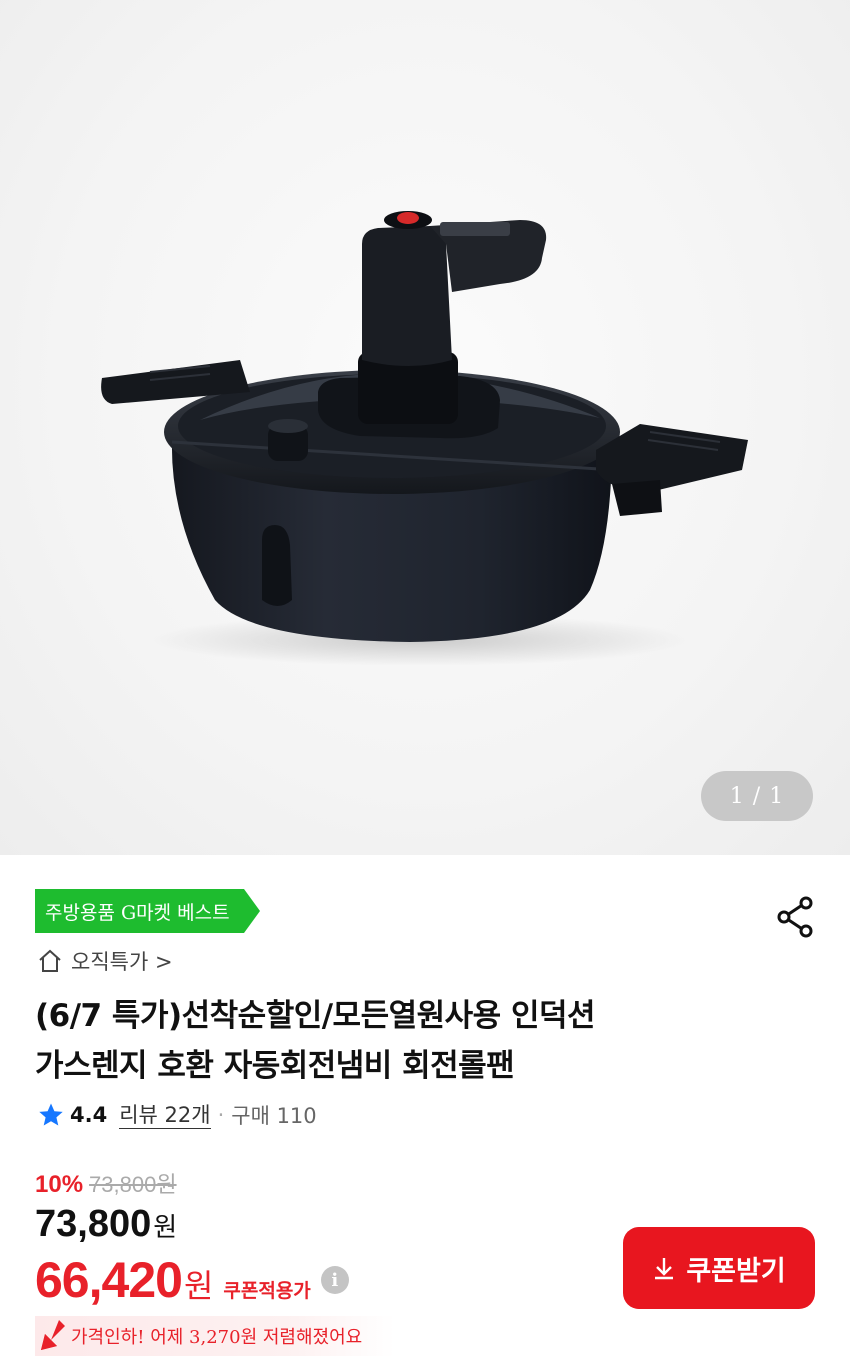  I want to click on price-drop-notice: 가격인하! 어제 3,270원 저렴해졌어요, so click(215, 1336).